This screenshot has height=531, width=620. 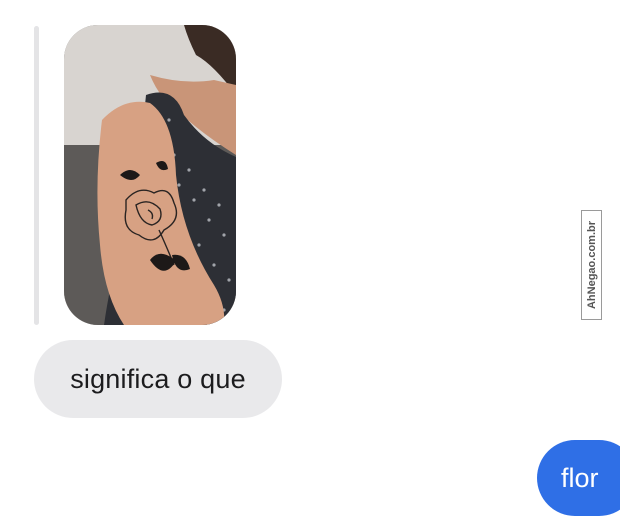 I want to click on site-watermark: AhNegao.com.br, so click(x=591, y=265).